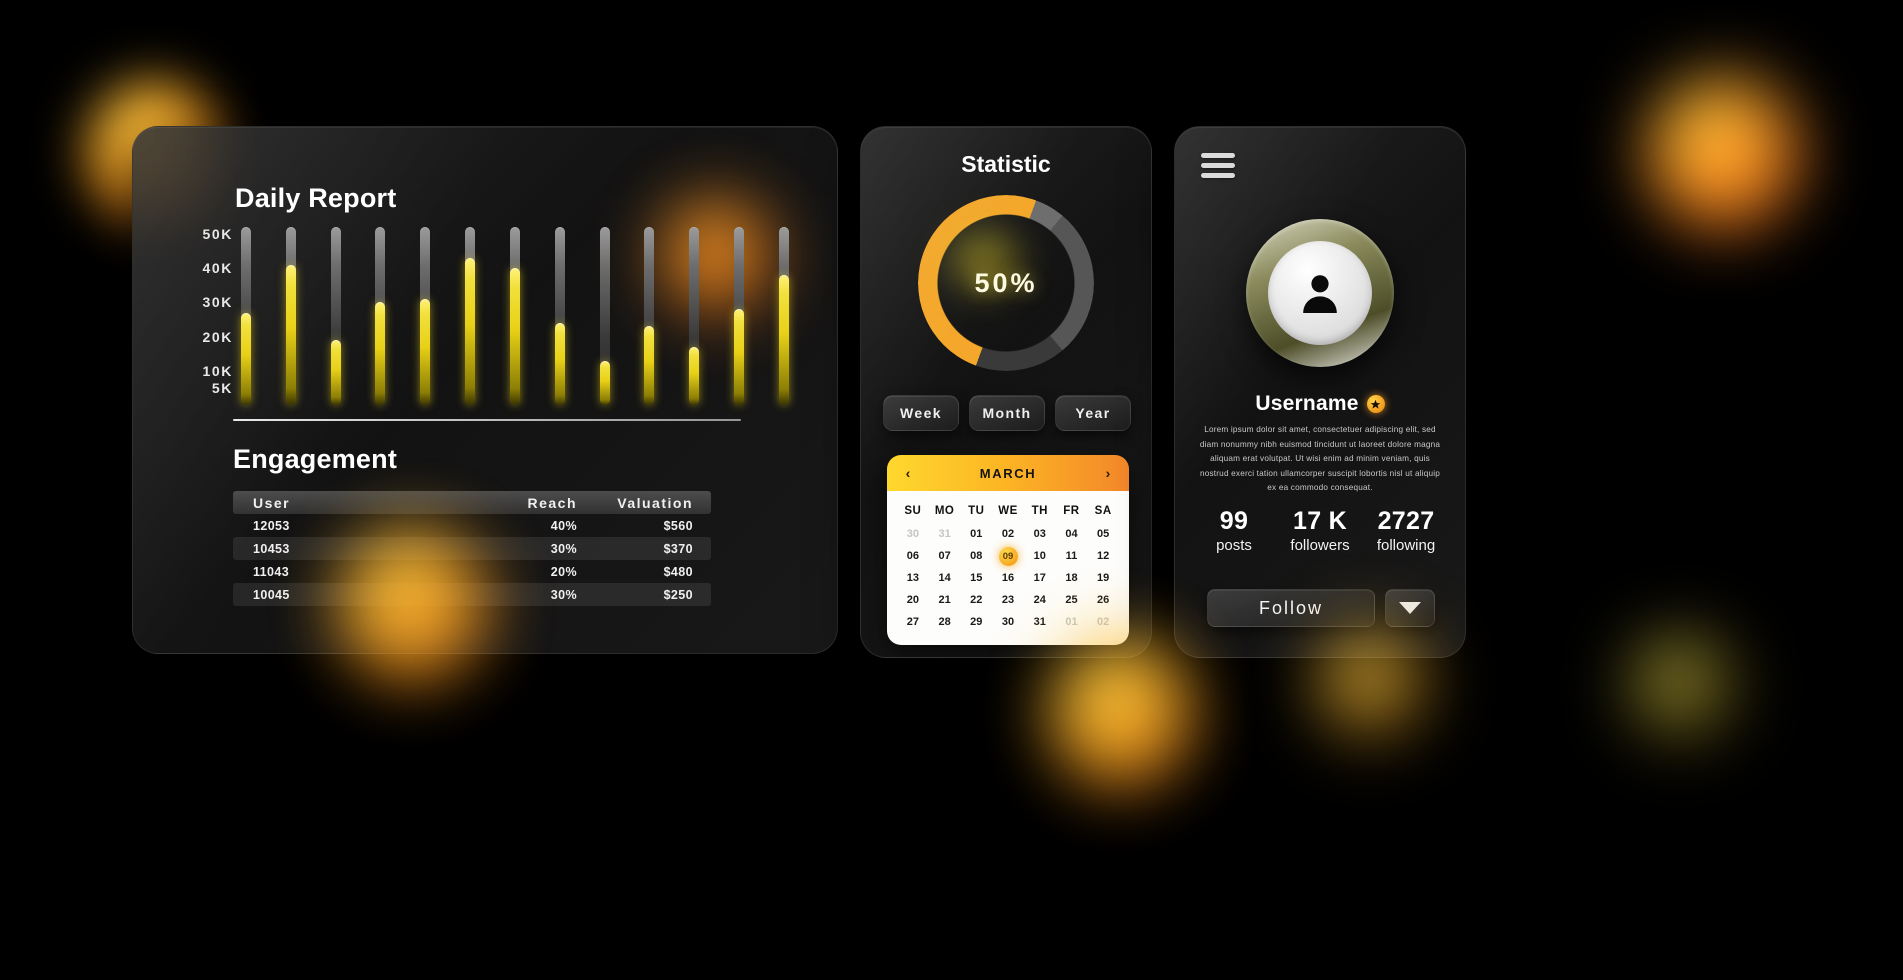 The width and height of the screenshot is (1903, 980). Describe the element at coordinates (945, 600) in the screenshot. I see `calendar-day: 21` at that location.